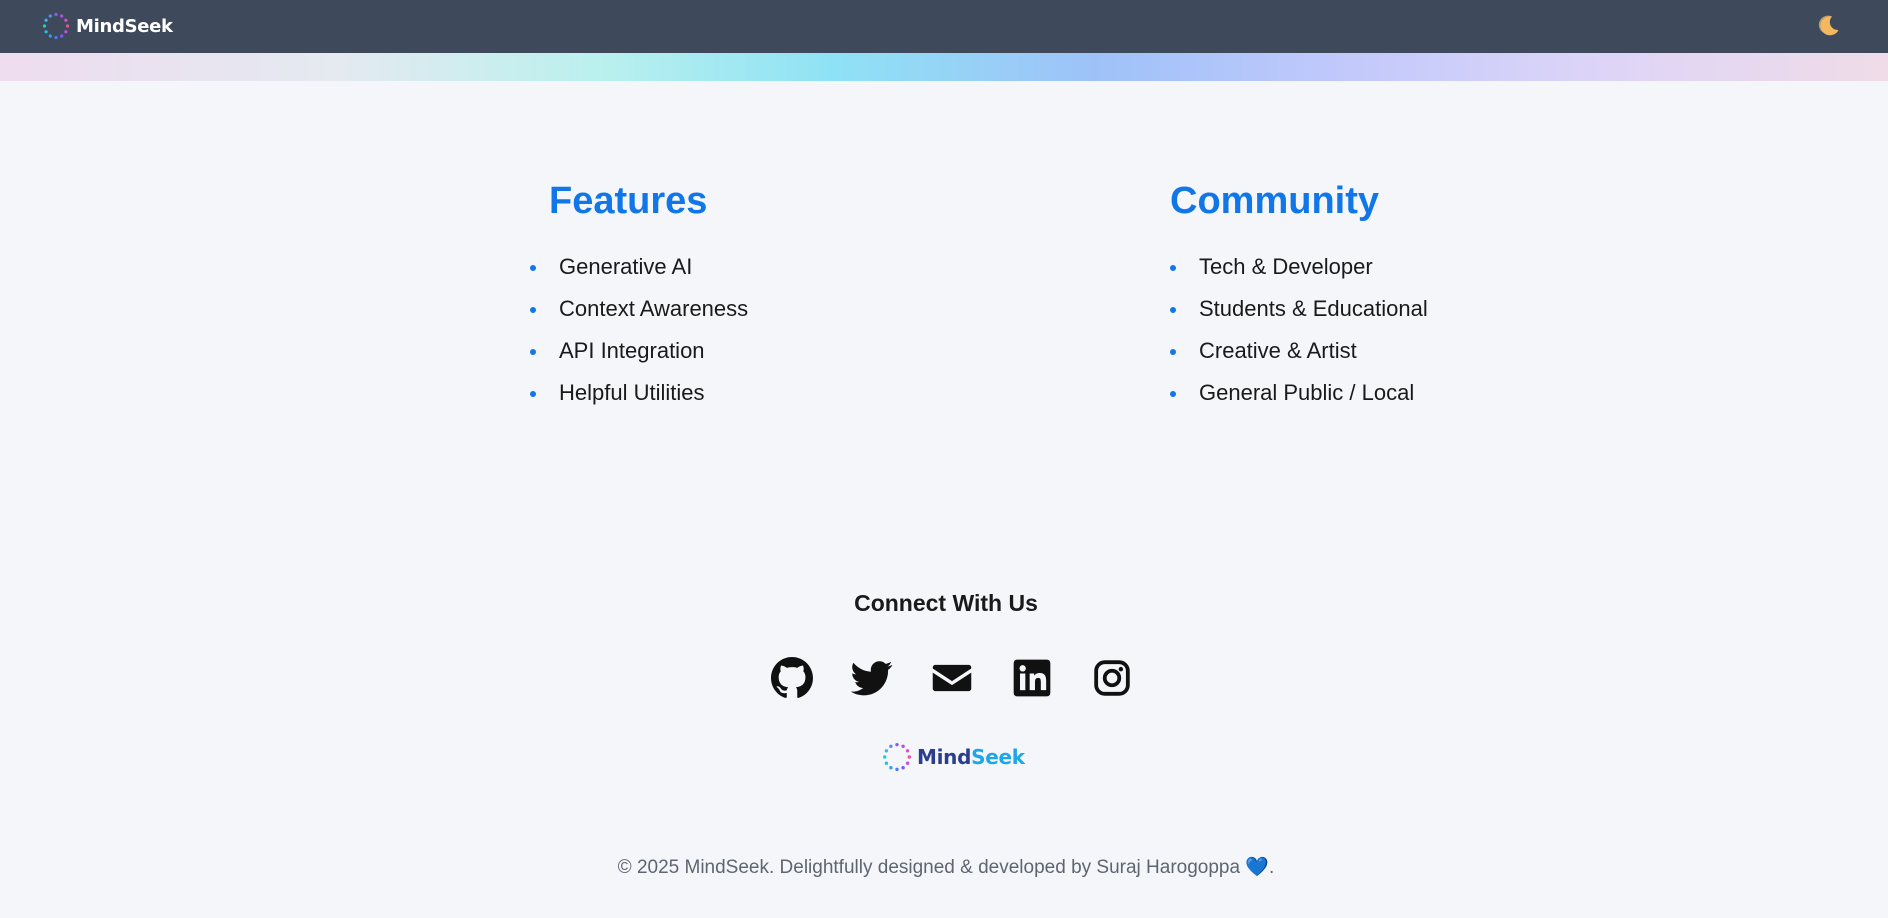 This screenshot has height=918, width=1888. I want to click on linkedin-link, so click(1032, 678).